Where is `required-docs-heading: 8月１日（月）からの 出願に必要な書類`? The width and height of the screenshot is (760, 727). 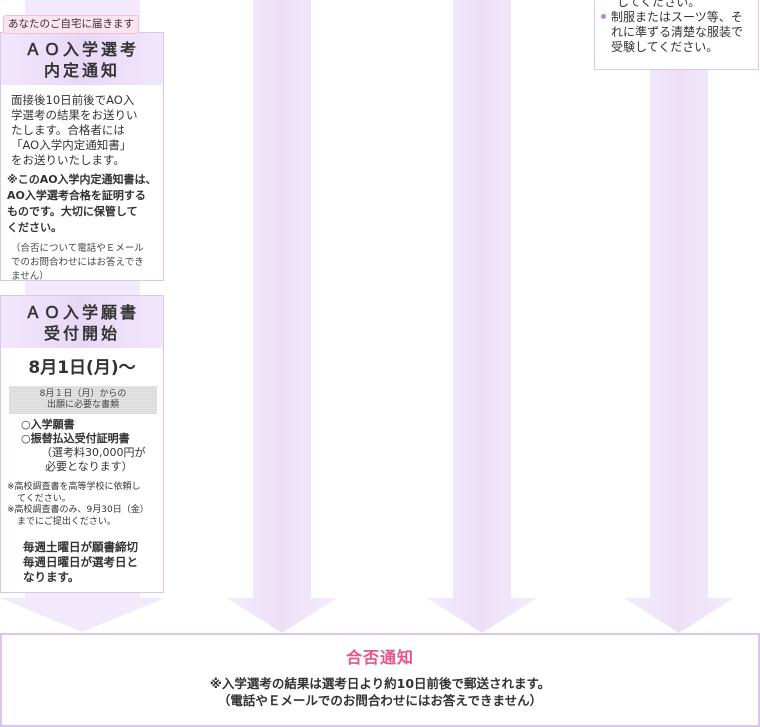
required-docs-heading: 8月１日（月）からの 出願に必要な書類 is located at coordinates (83, 400).